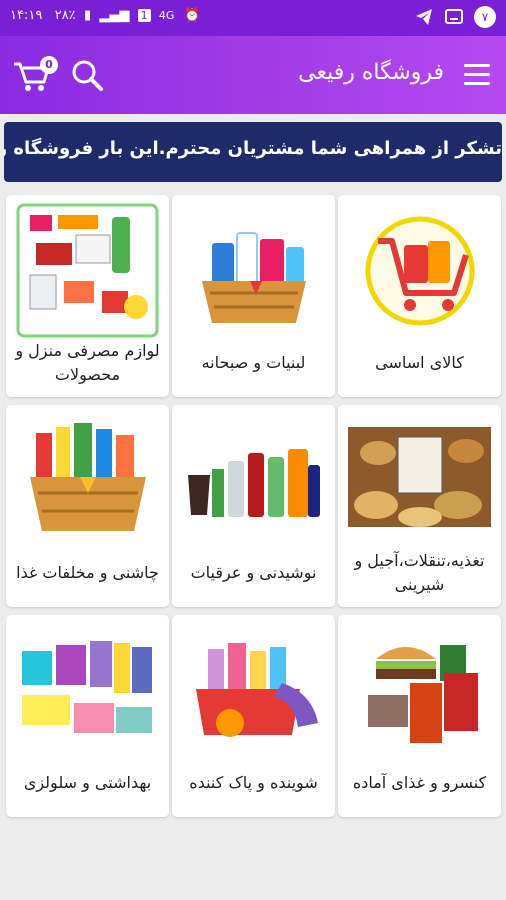 Image resolution: width=506 pixels, height=900 pixels. Describe the element at coordinates (34, 74) in the screenshot. I see `cart-button: 0` at that location.